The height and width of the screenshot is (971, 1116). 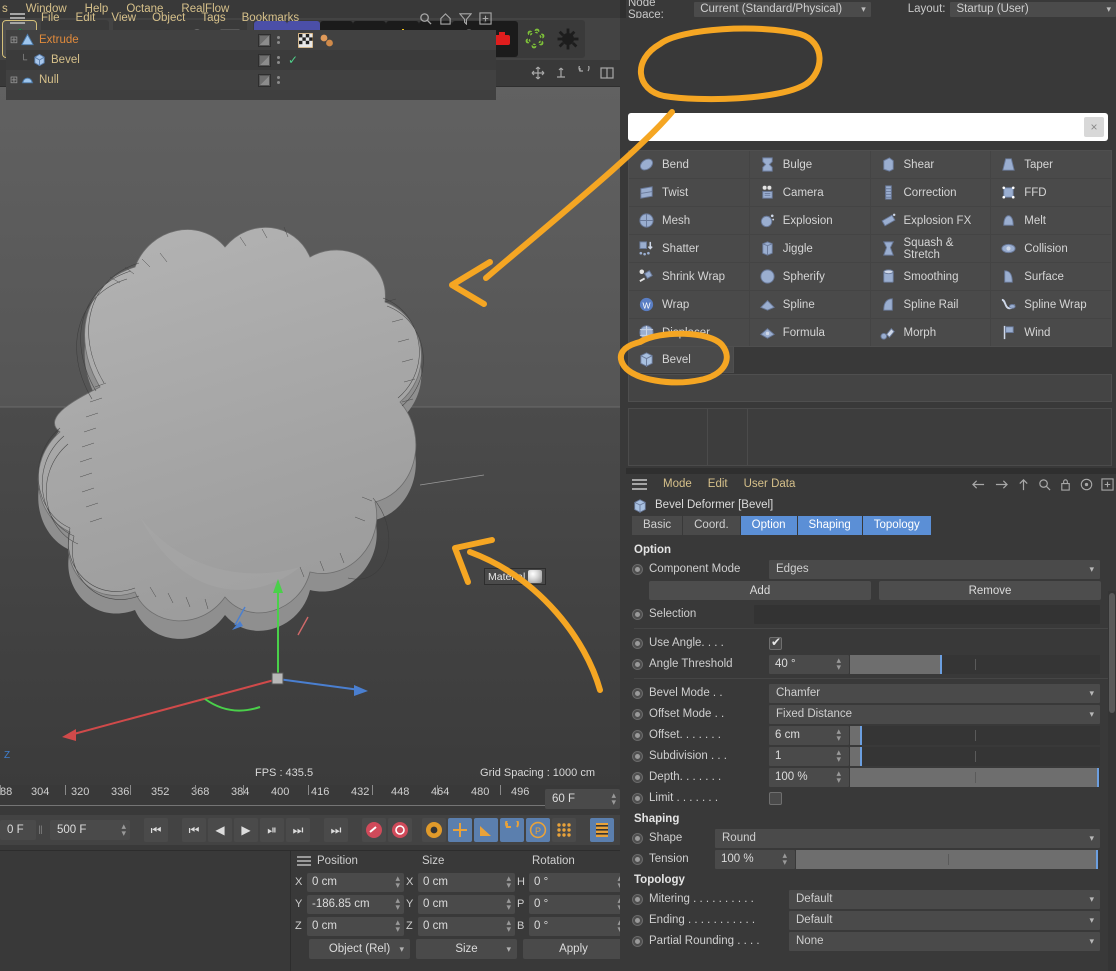 I want to click on tab-option: Option, so click(x=768, y=525).